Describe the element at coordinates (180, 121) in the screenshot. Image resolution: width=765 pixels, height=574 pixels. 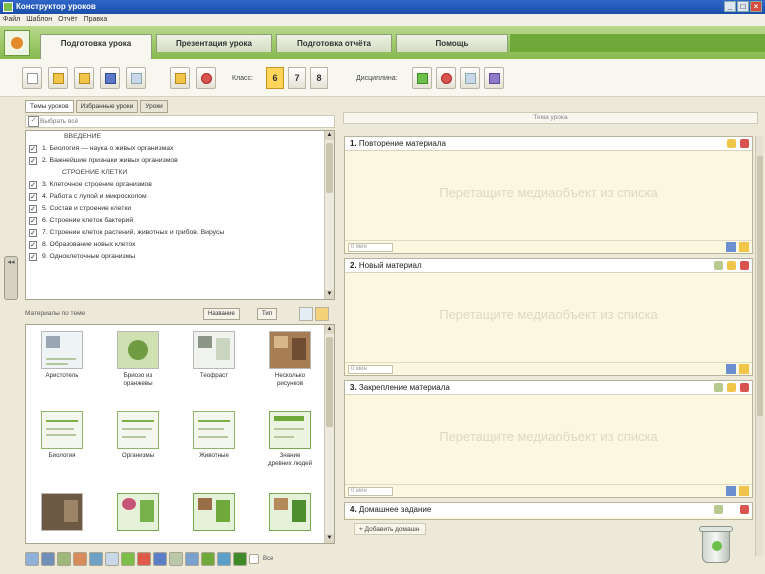
I see `select-all-checkbox: Выбрать всё` at that location.